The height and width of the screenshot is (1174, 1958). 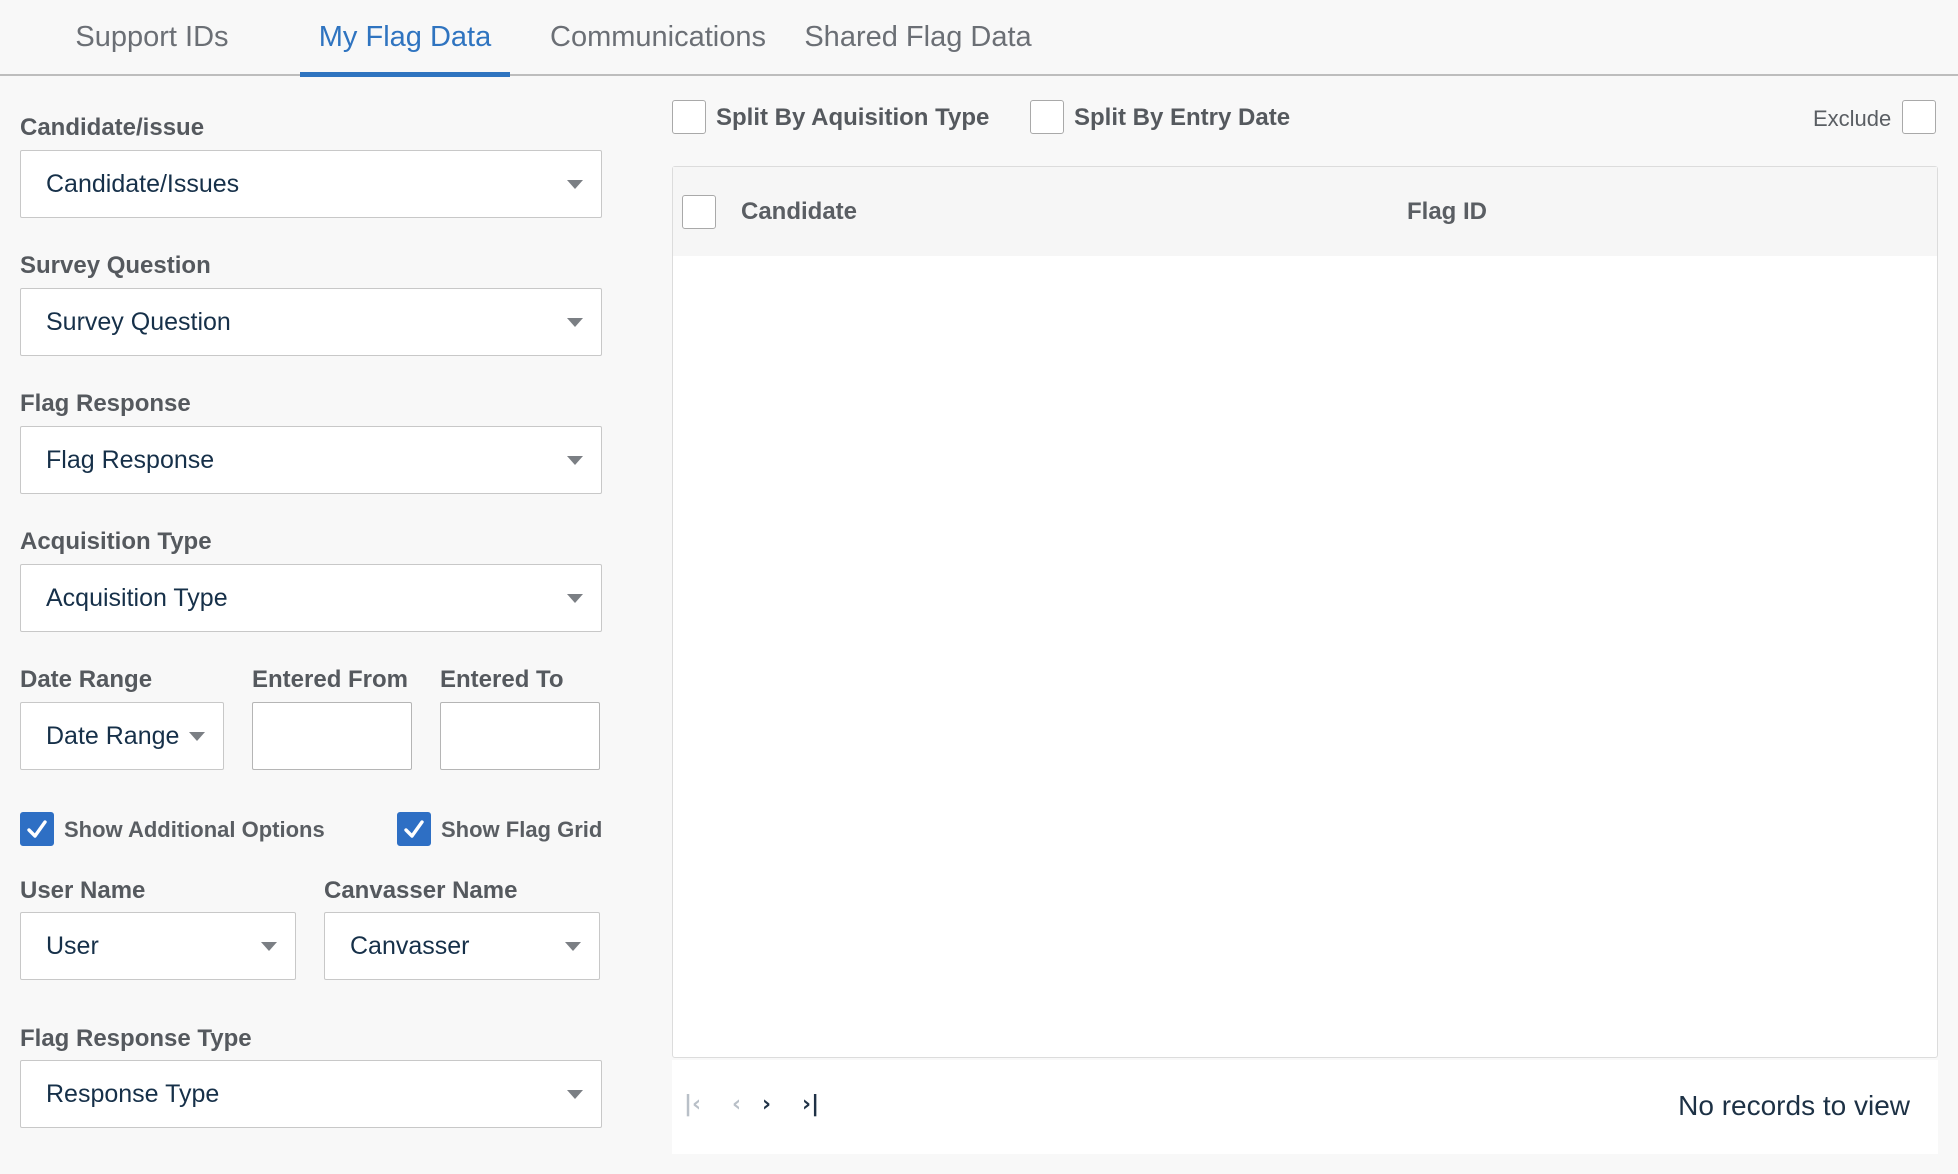 I want to click on acquisition-type-label: Acquisition Type, so click(x=116, y=541).